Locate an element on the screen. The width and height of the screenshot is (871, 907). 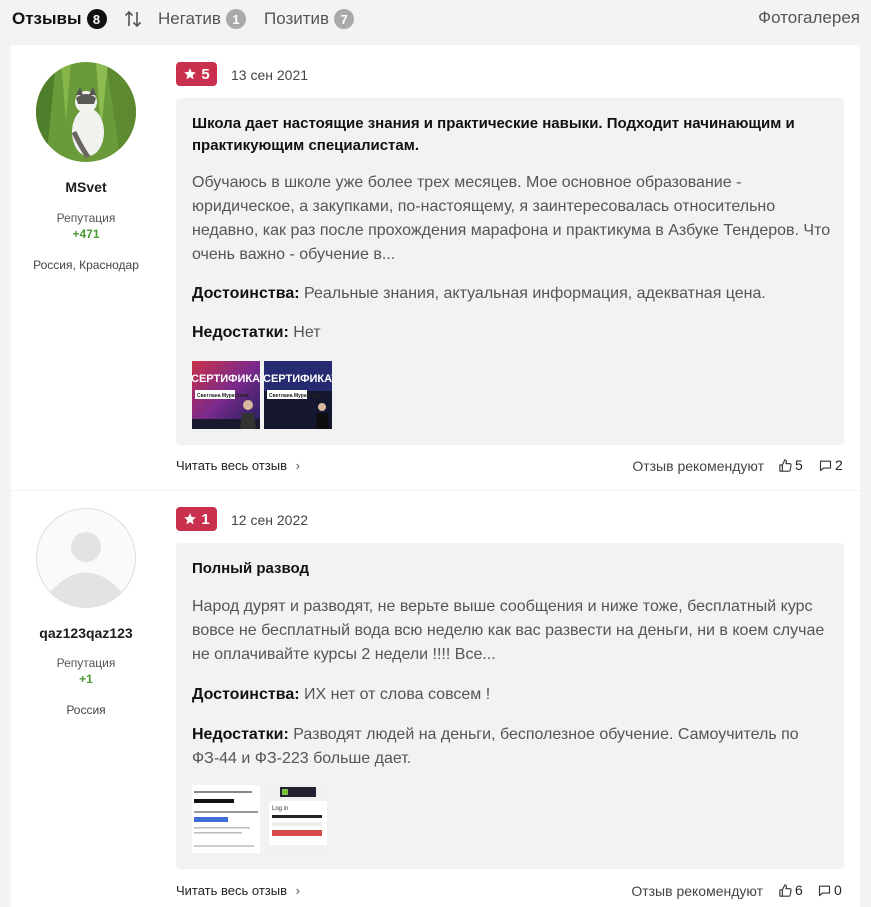
review-date: 12 сен 2022 is located at coordinates (270, 520).